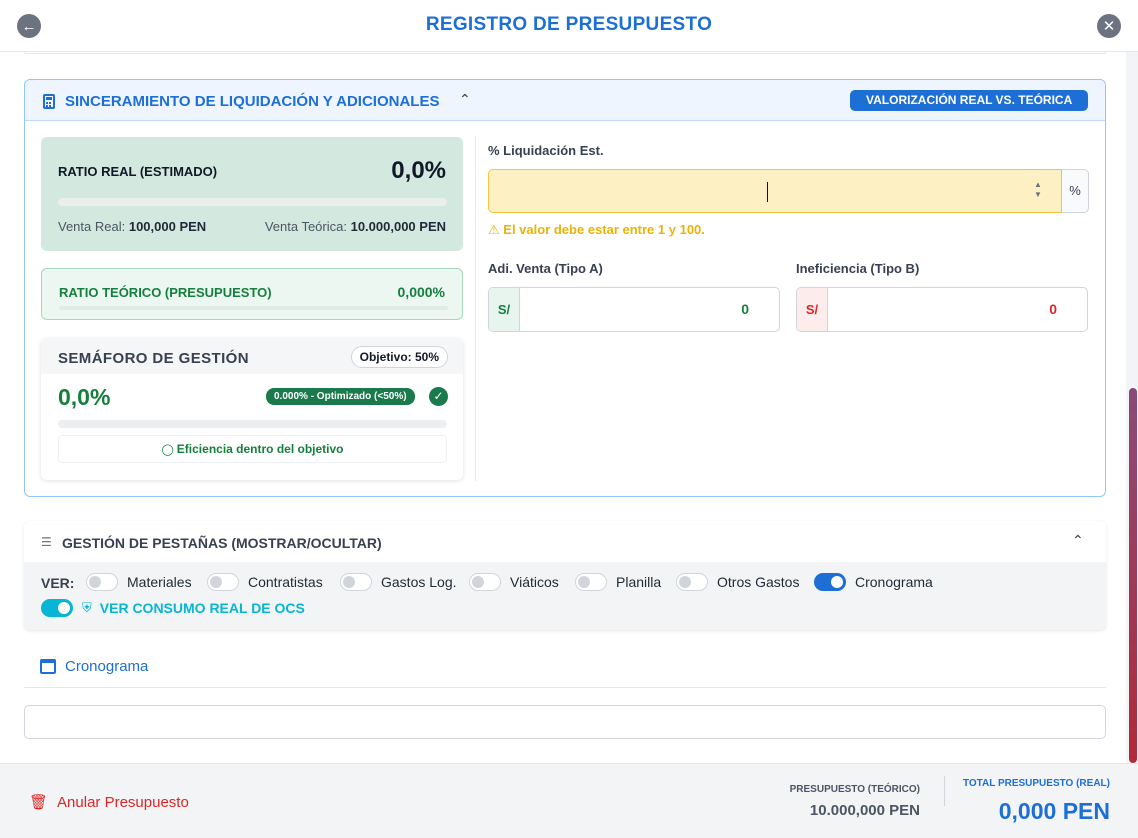  I want to click on toggle-label: Cronograma, so click(894, 582).